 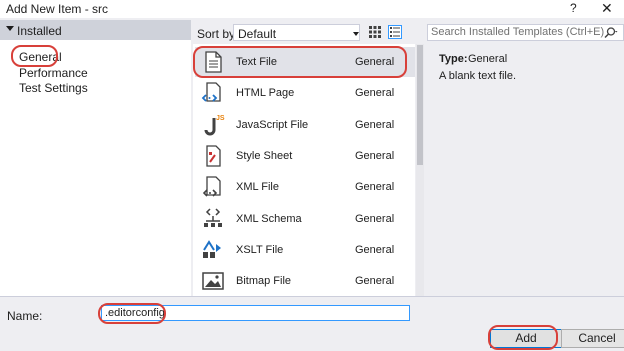 What do you see at coordinates (257, 34) in the screenshot?
I see `sort-by-value: Default` at bounding box center [257, 34].